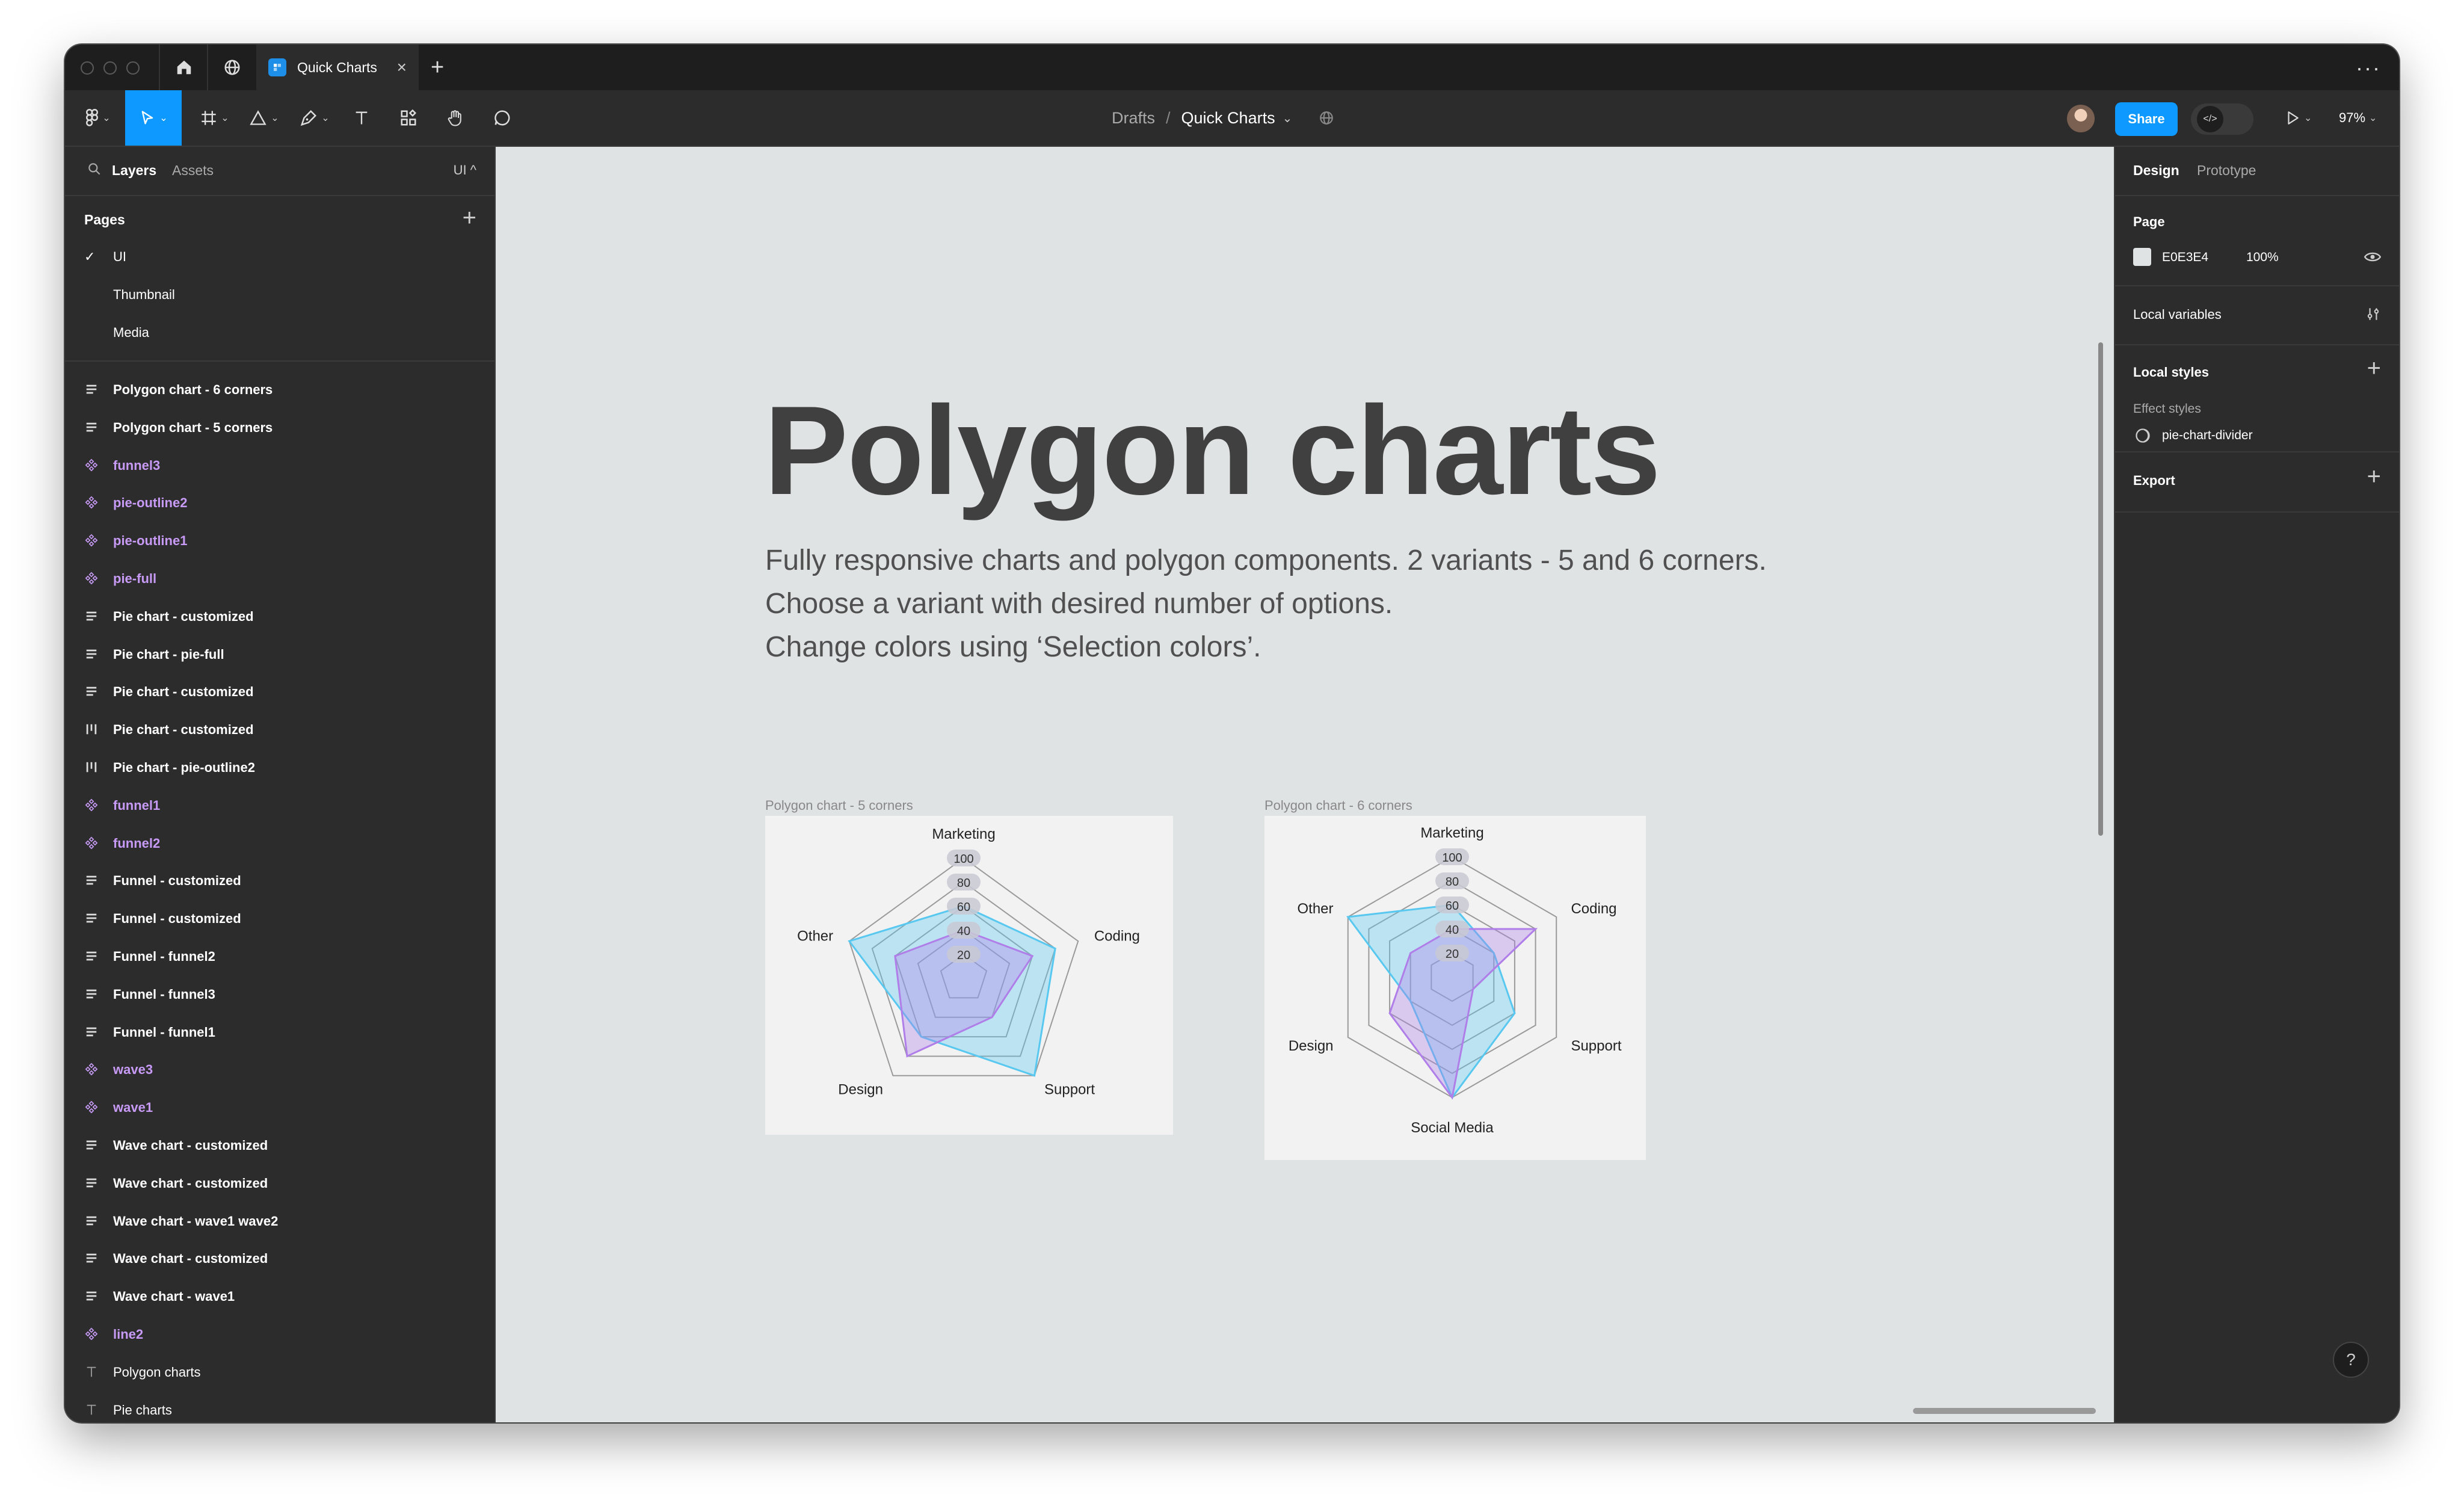 The image size is (2464, 1509). Describe the element at coordinates (153, 118) in the screenshot. I see `move-tool-button: ⌄` at that location.